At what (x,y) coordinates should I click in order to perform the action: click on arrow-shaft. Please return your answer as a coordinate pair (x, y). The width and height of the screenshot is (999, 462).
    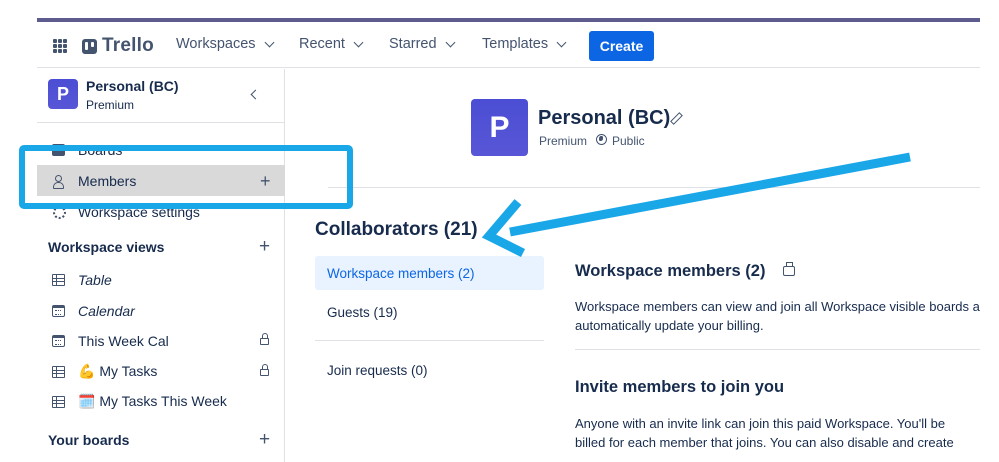
    Looking at the image, I should click on (710, 194).